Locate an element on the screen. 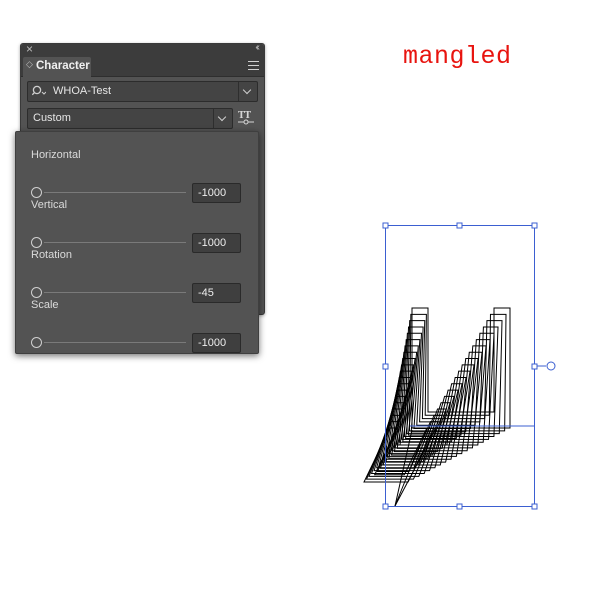  rotation-handle is located at coordinates (551, 366).